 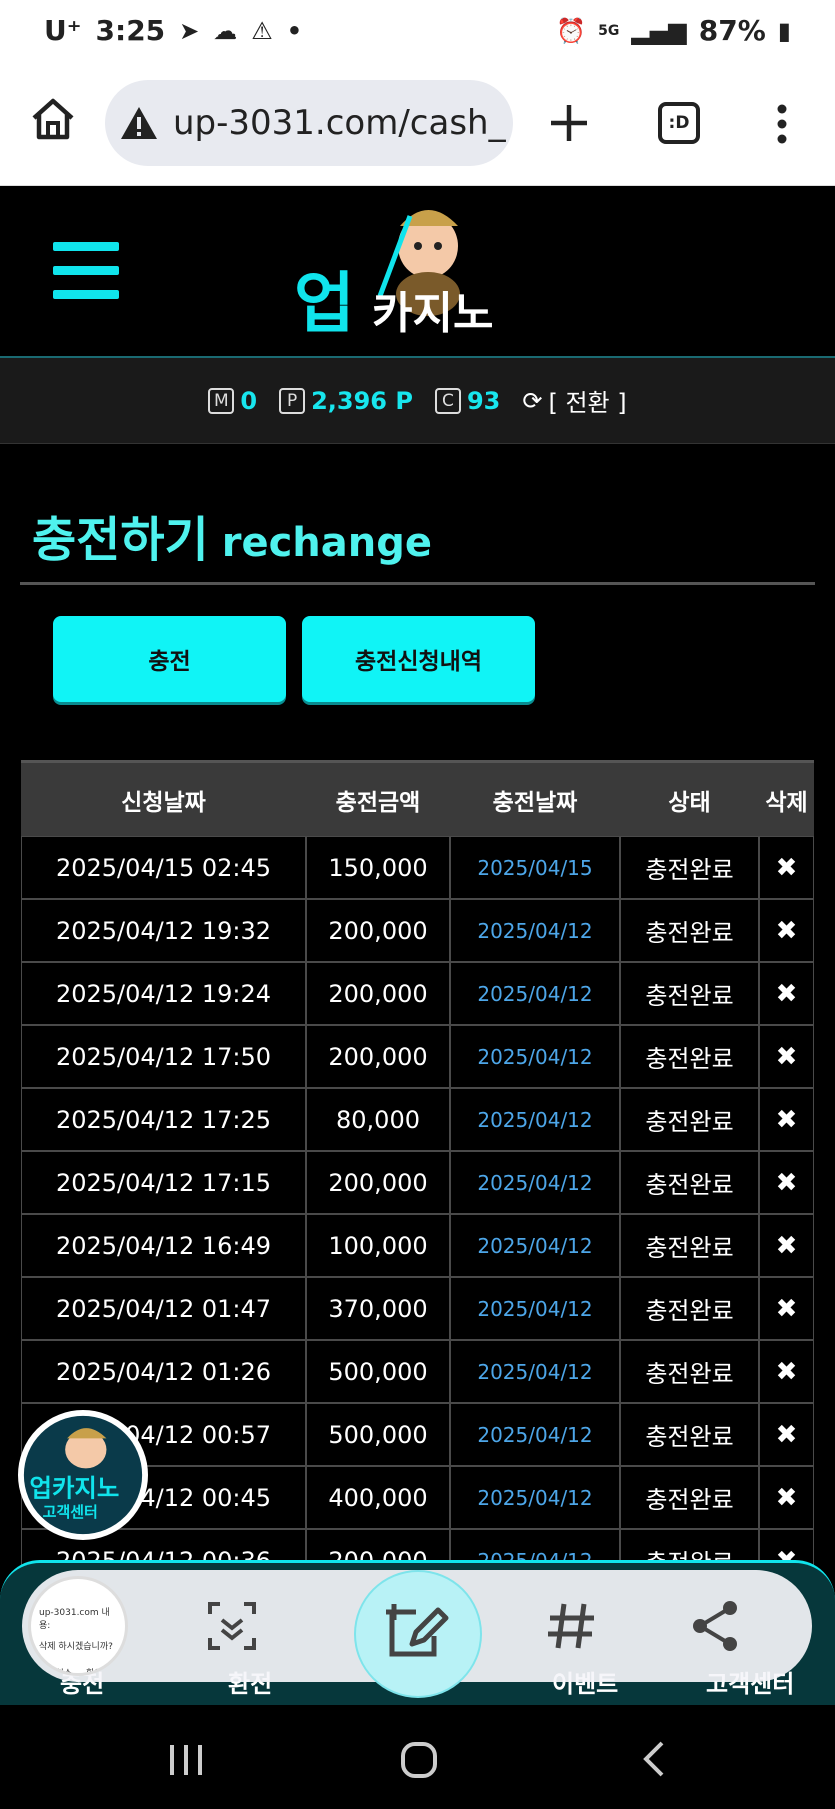 What do you see at coordinates (417, 32) in the screenshot?
I see `status-bar: U⁺ 3:25 ➤ ☁ ⚠ • ⏰ 5G ▂▄▆ 87% ▮` at bounding box center [417, 32].